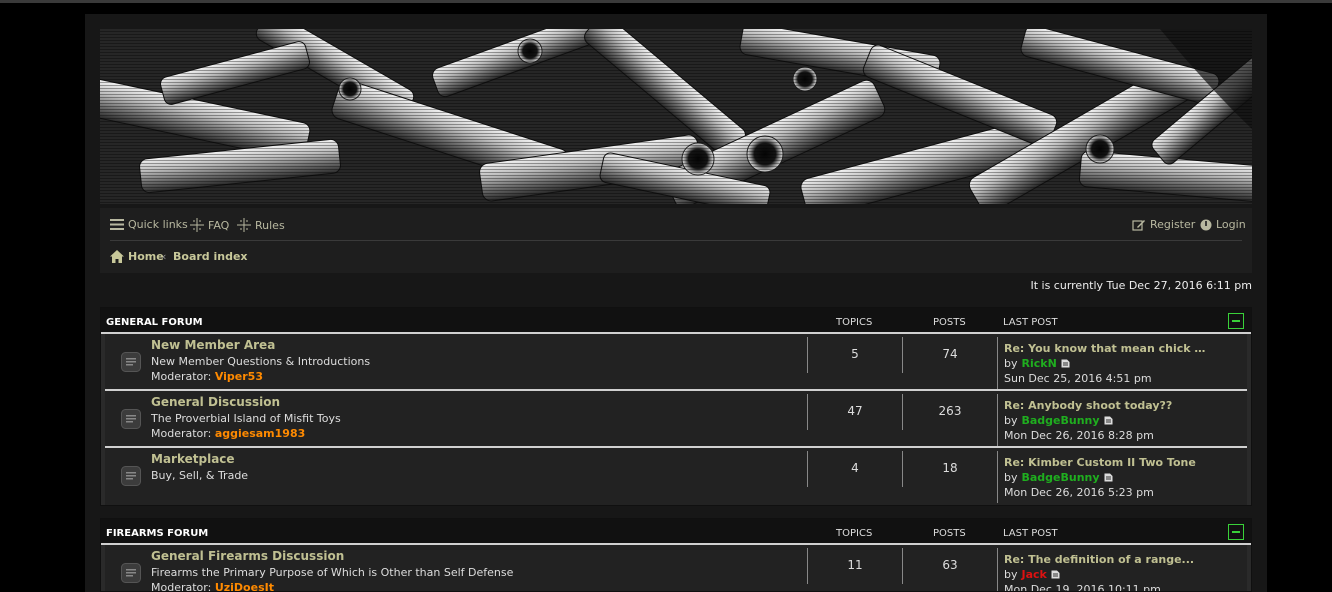  I want to click on register-pencil-icon, so click(1138, 225).